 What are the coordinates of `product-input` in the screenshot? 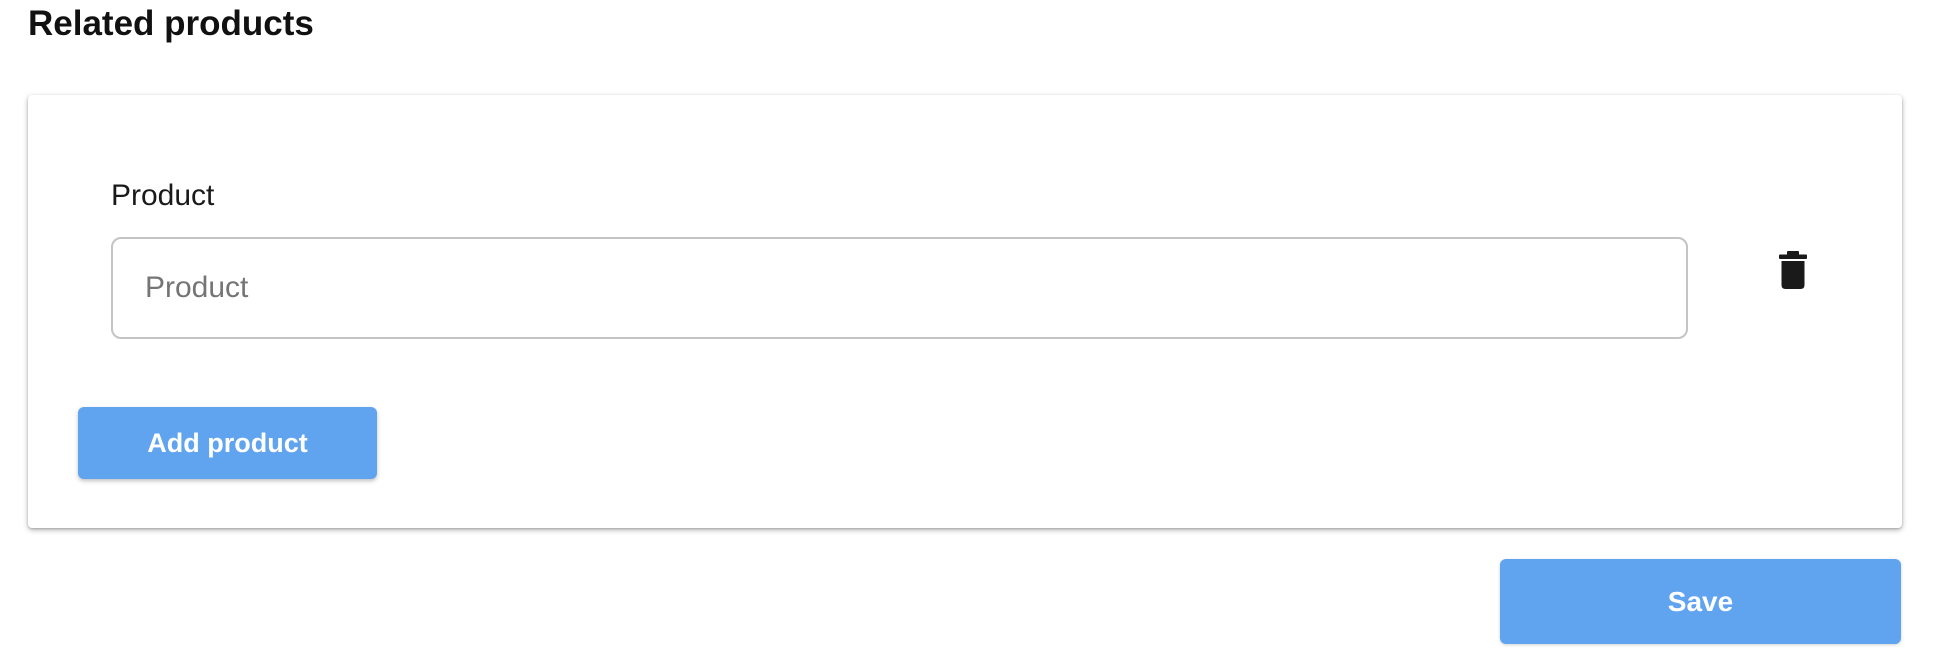 It's located at (899, 288).